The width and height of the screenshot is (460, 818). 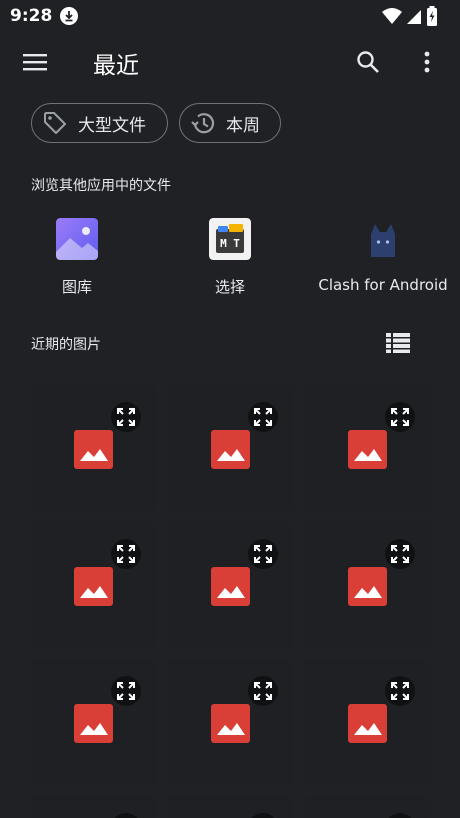 What do you see at coordinates (116, 66) in the screenshot?
I see `page-title: 最近` at bounding box center [116, 66].